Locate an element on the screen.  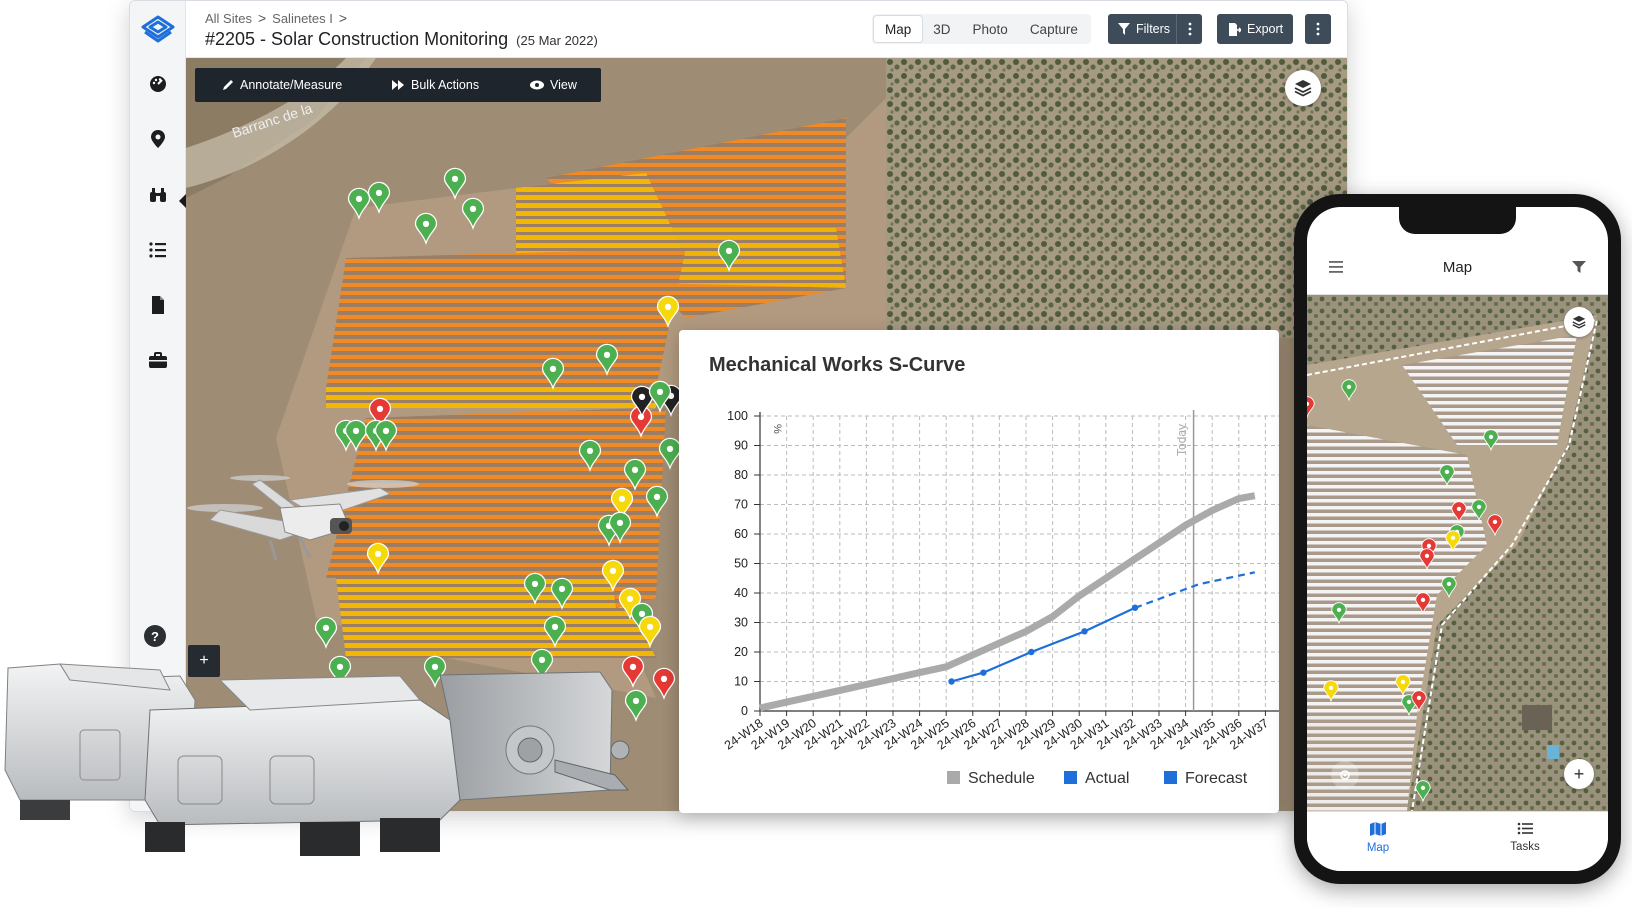
tab-map: Map is located at coordinates (898, 29).